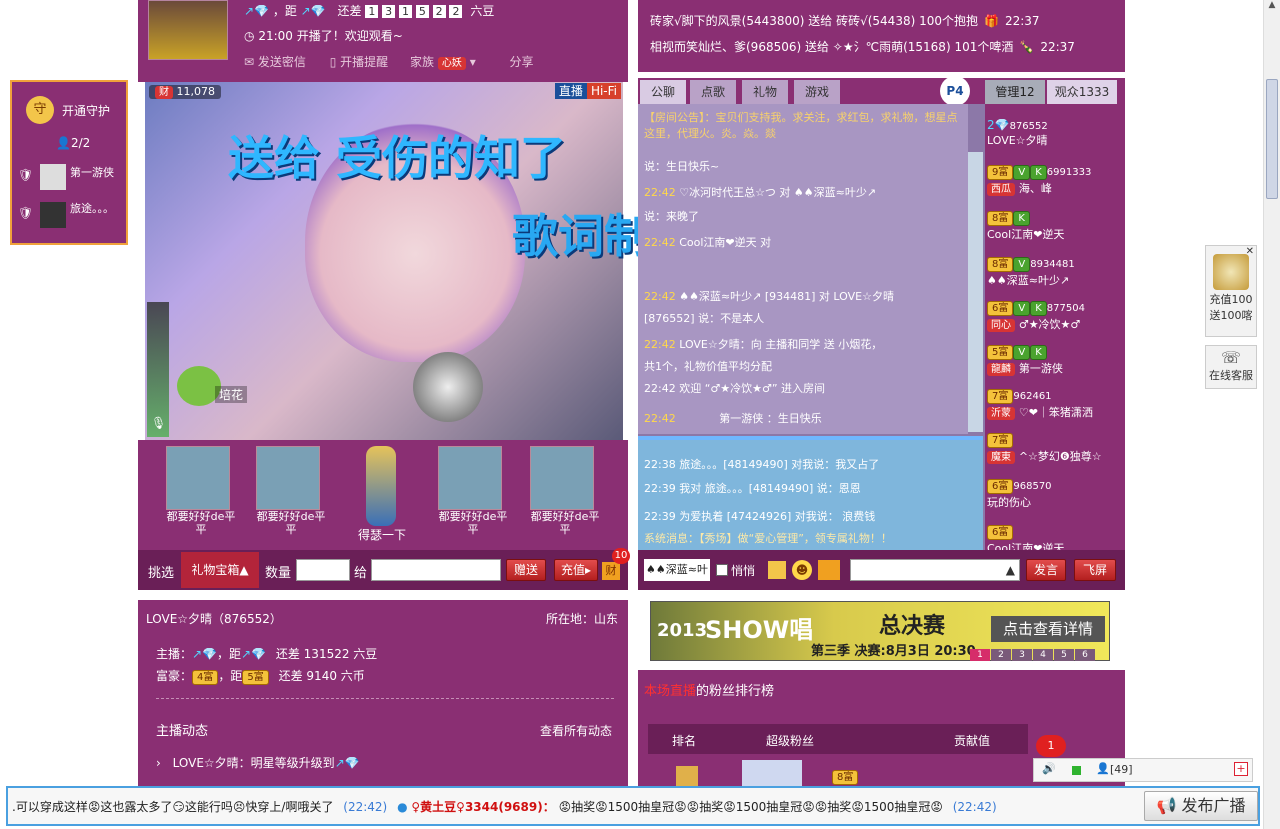 The image size is (1280, 829). Describe the element at coordinates (1001, 655) in the screenshot. I see `page-dot: 2` at that location.